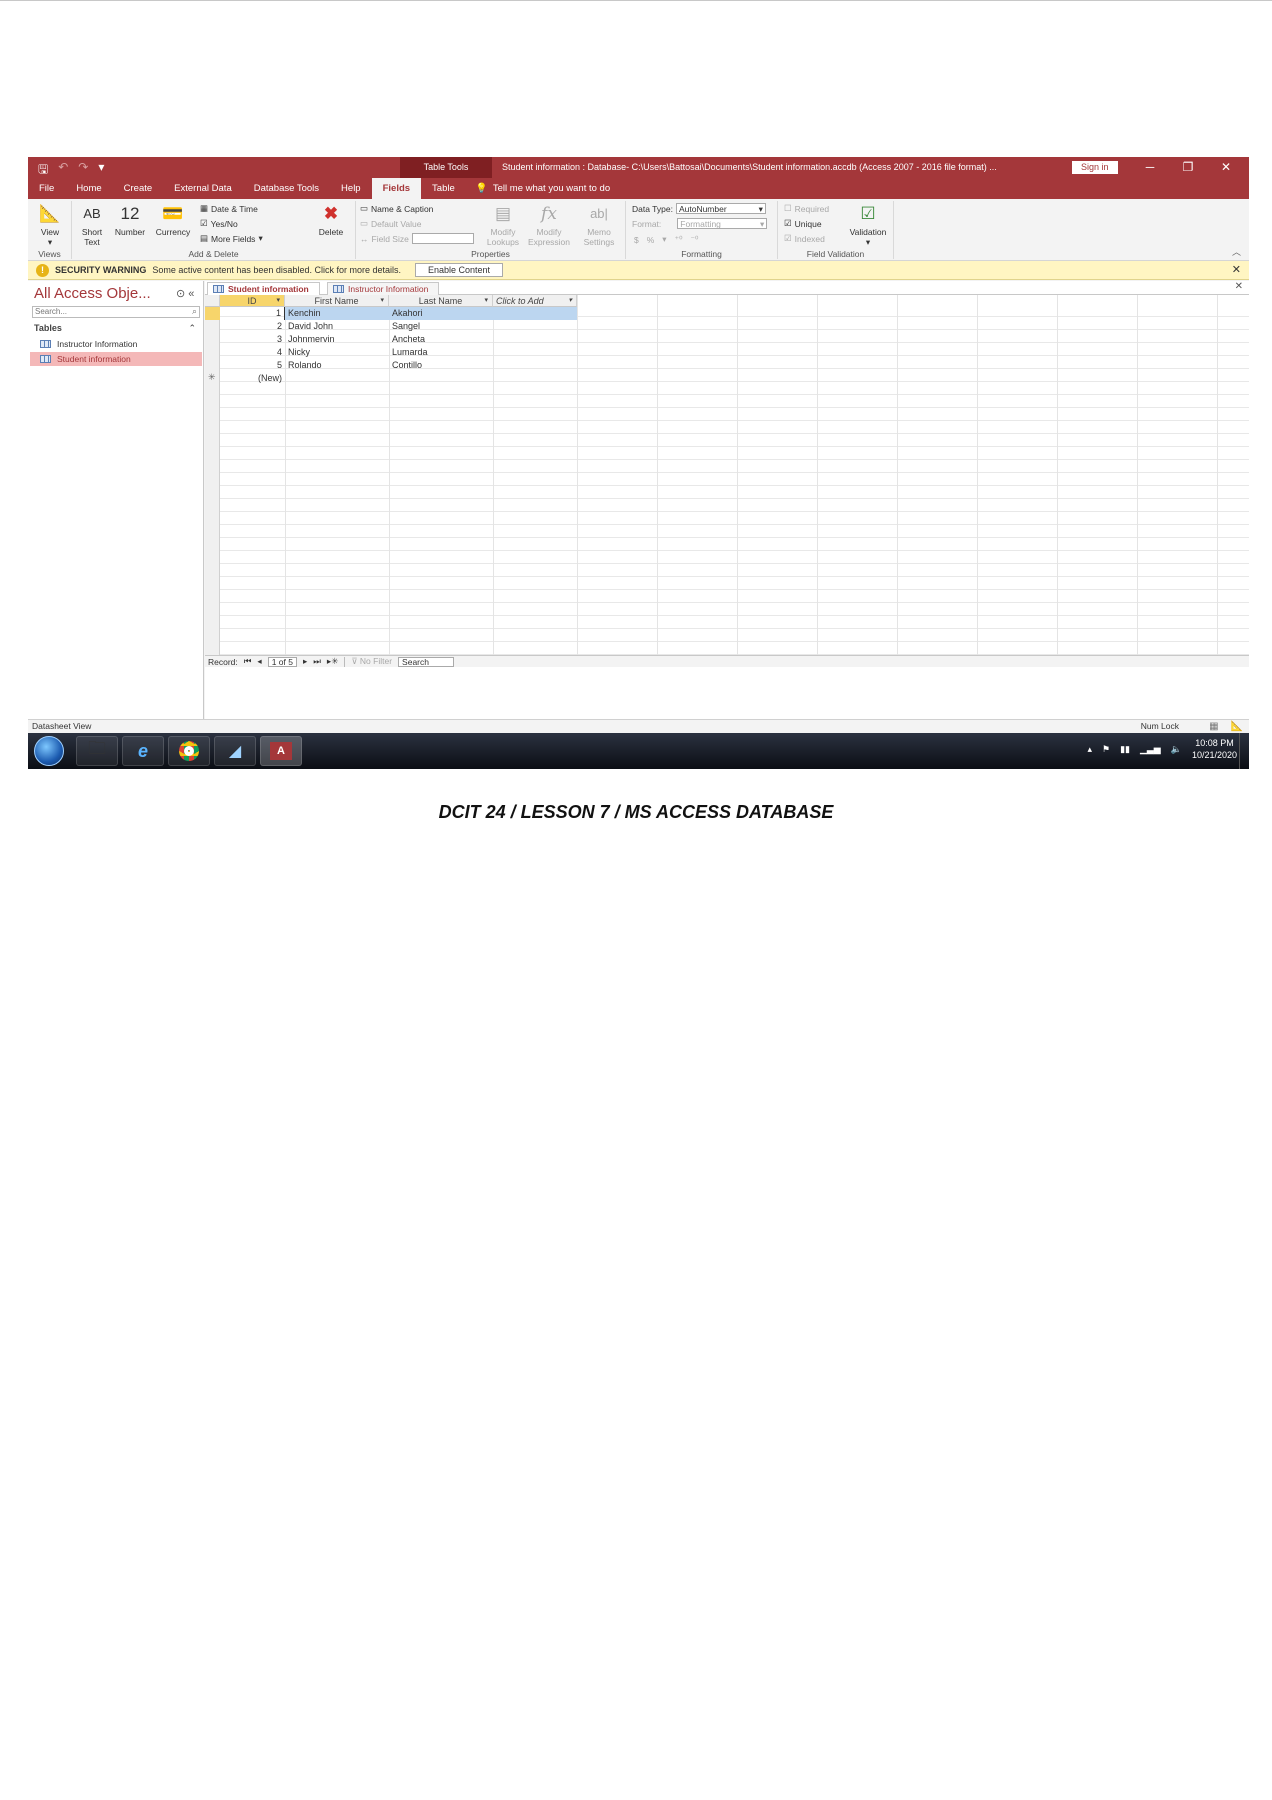 The height and width of the screenshot is (1800, 1272). I want to click on nav-menu-icon: ⊙, so click(180, 294).